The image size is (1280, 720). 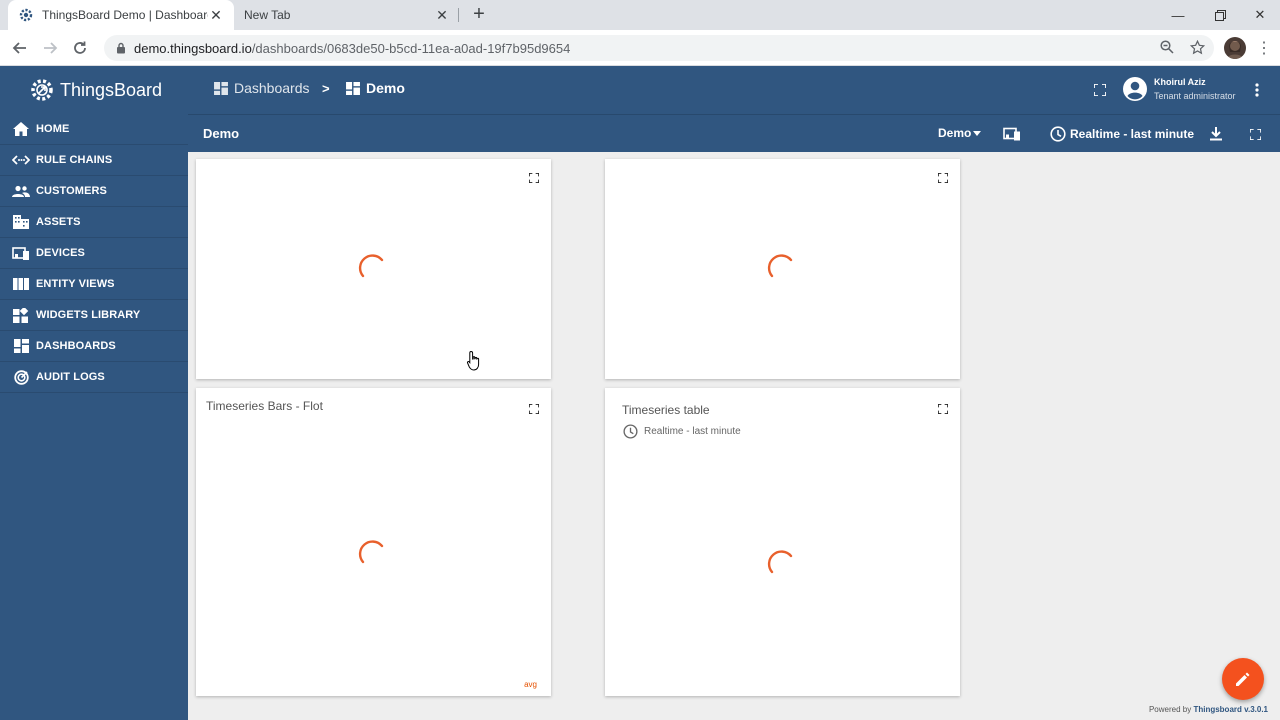 I want to click on powered-by: Powered by Thingsboard v.3.0.1, so click(x=1208, y=709).